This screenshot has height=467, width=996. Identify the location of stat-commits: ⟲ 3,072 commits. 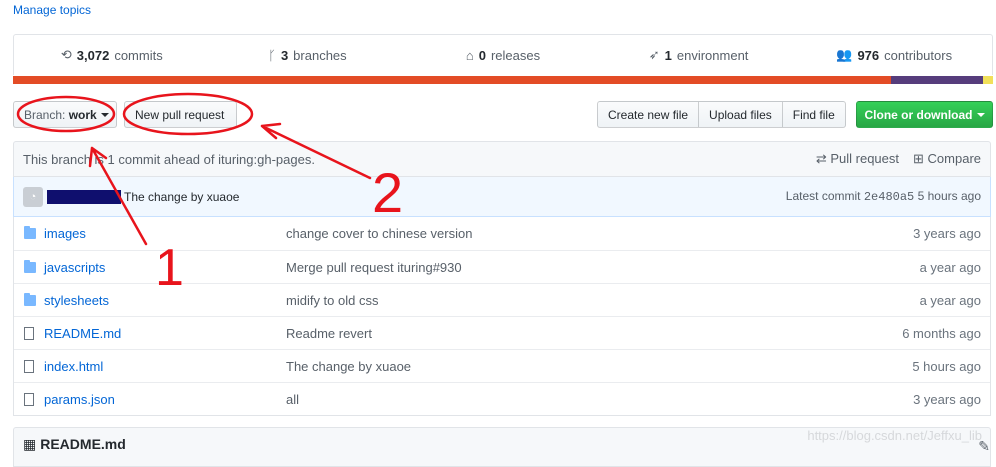
(112, 55).